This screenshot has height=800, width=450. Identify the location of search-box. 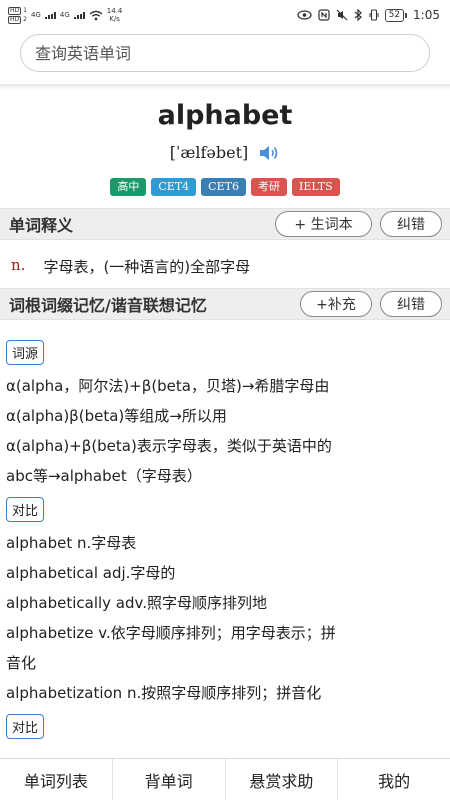
(225, 53).